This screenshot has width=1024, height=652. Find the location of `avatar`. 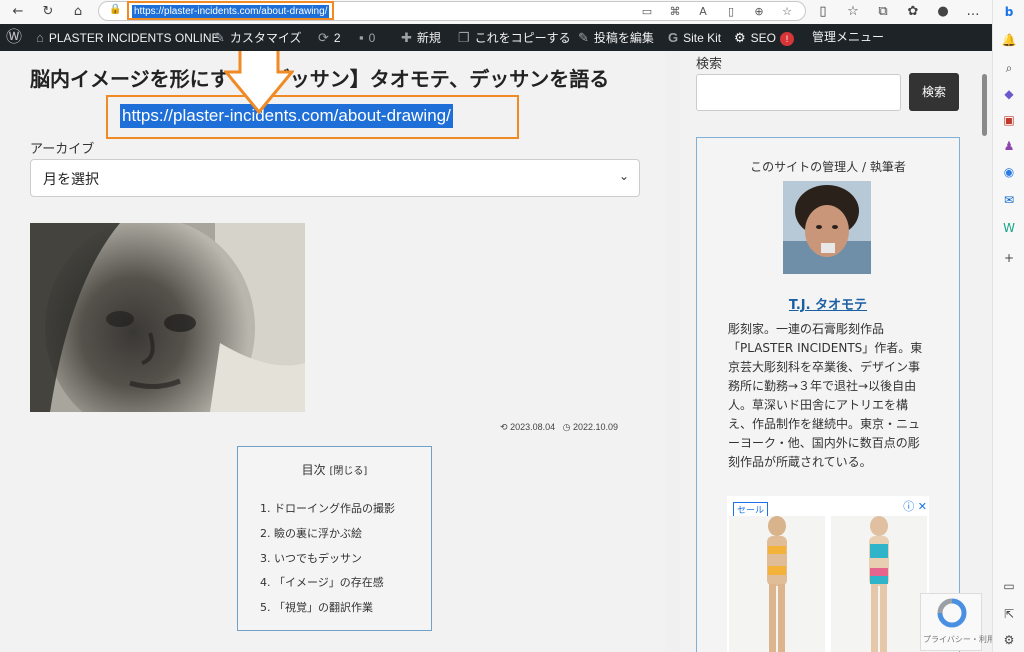

avatar is located at coordinates (827, 227).